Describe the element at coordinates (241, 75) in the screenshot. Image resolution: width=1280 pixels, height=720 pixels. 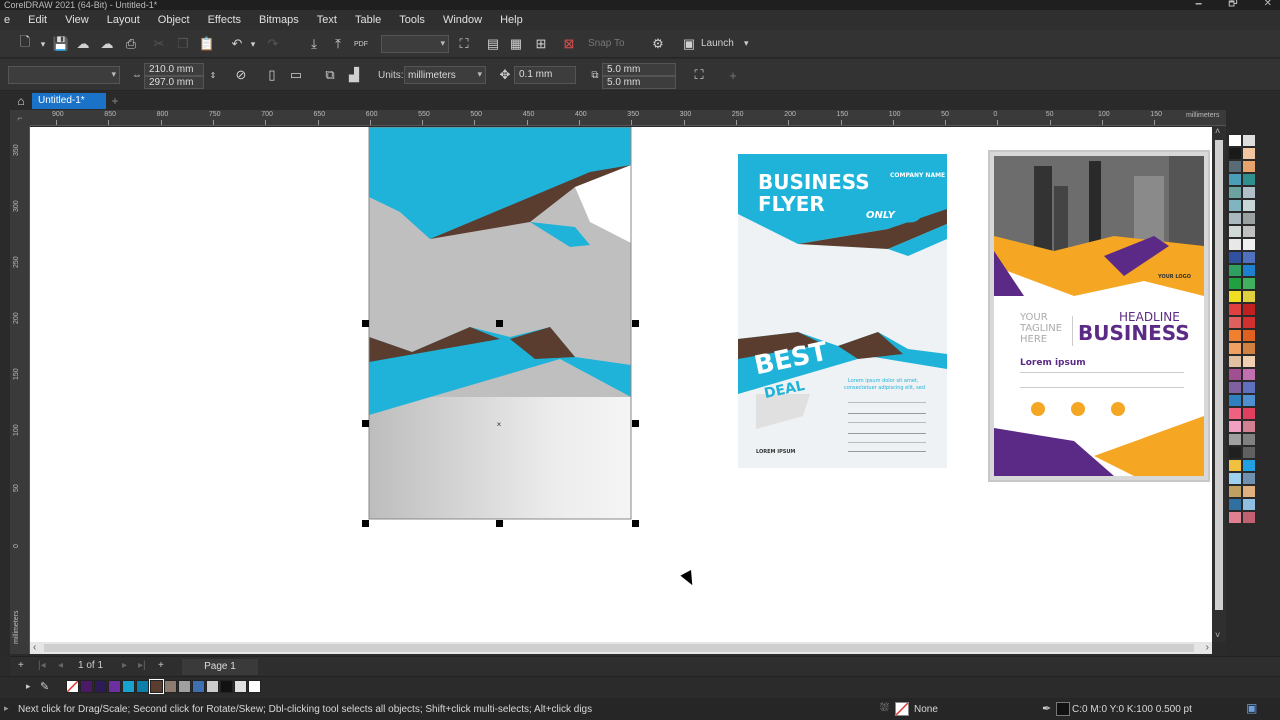
I see `all-pages-icon: ⊘` at that location.